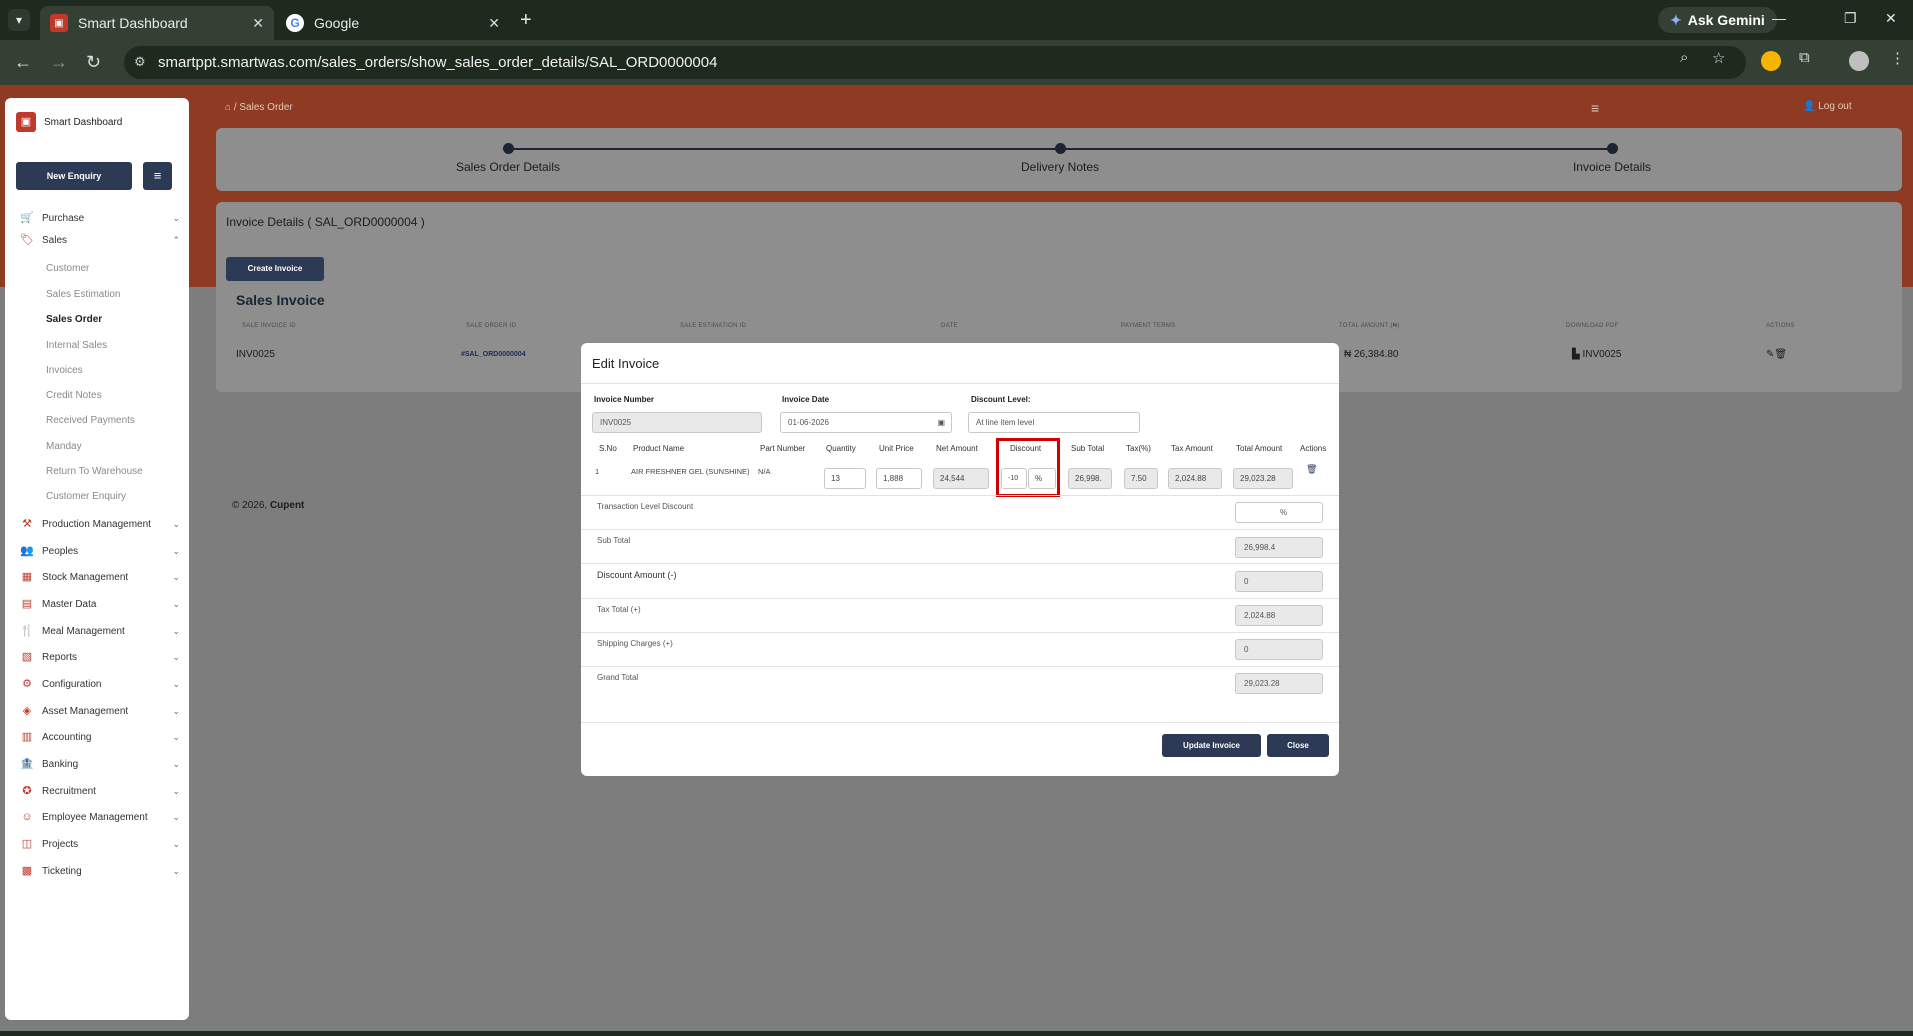 The image size is (1913, 1036). What do you see at coordinates (19, 20) in the screenshot?
I see `tab-list-button: ▾` at bounding box center [19, 20].